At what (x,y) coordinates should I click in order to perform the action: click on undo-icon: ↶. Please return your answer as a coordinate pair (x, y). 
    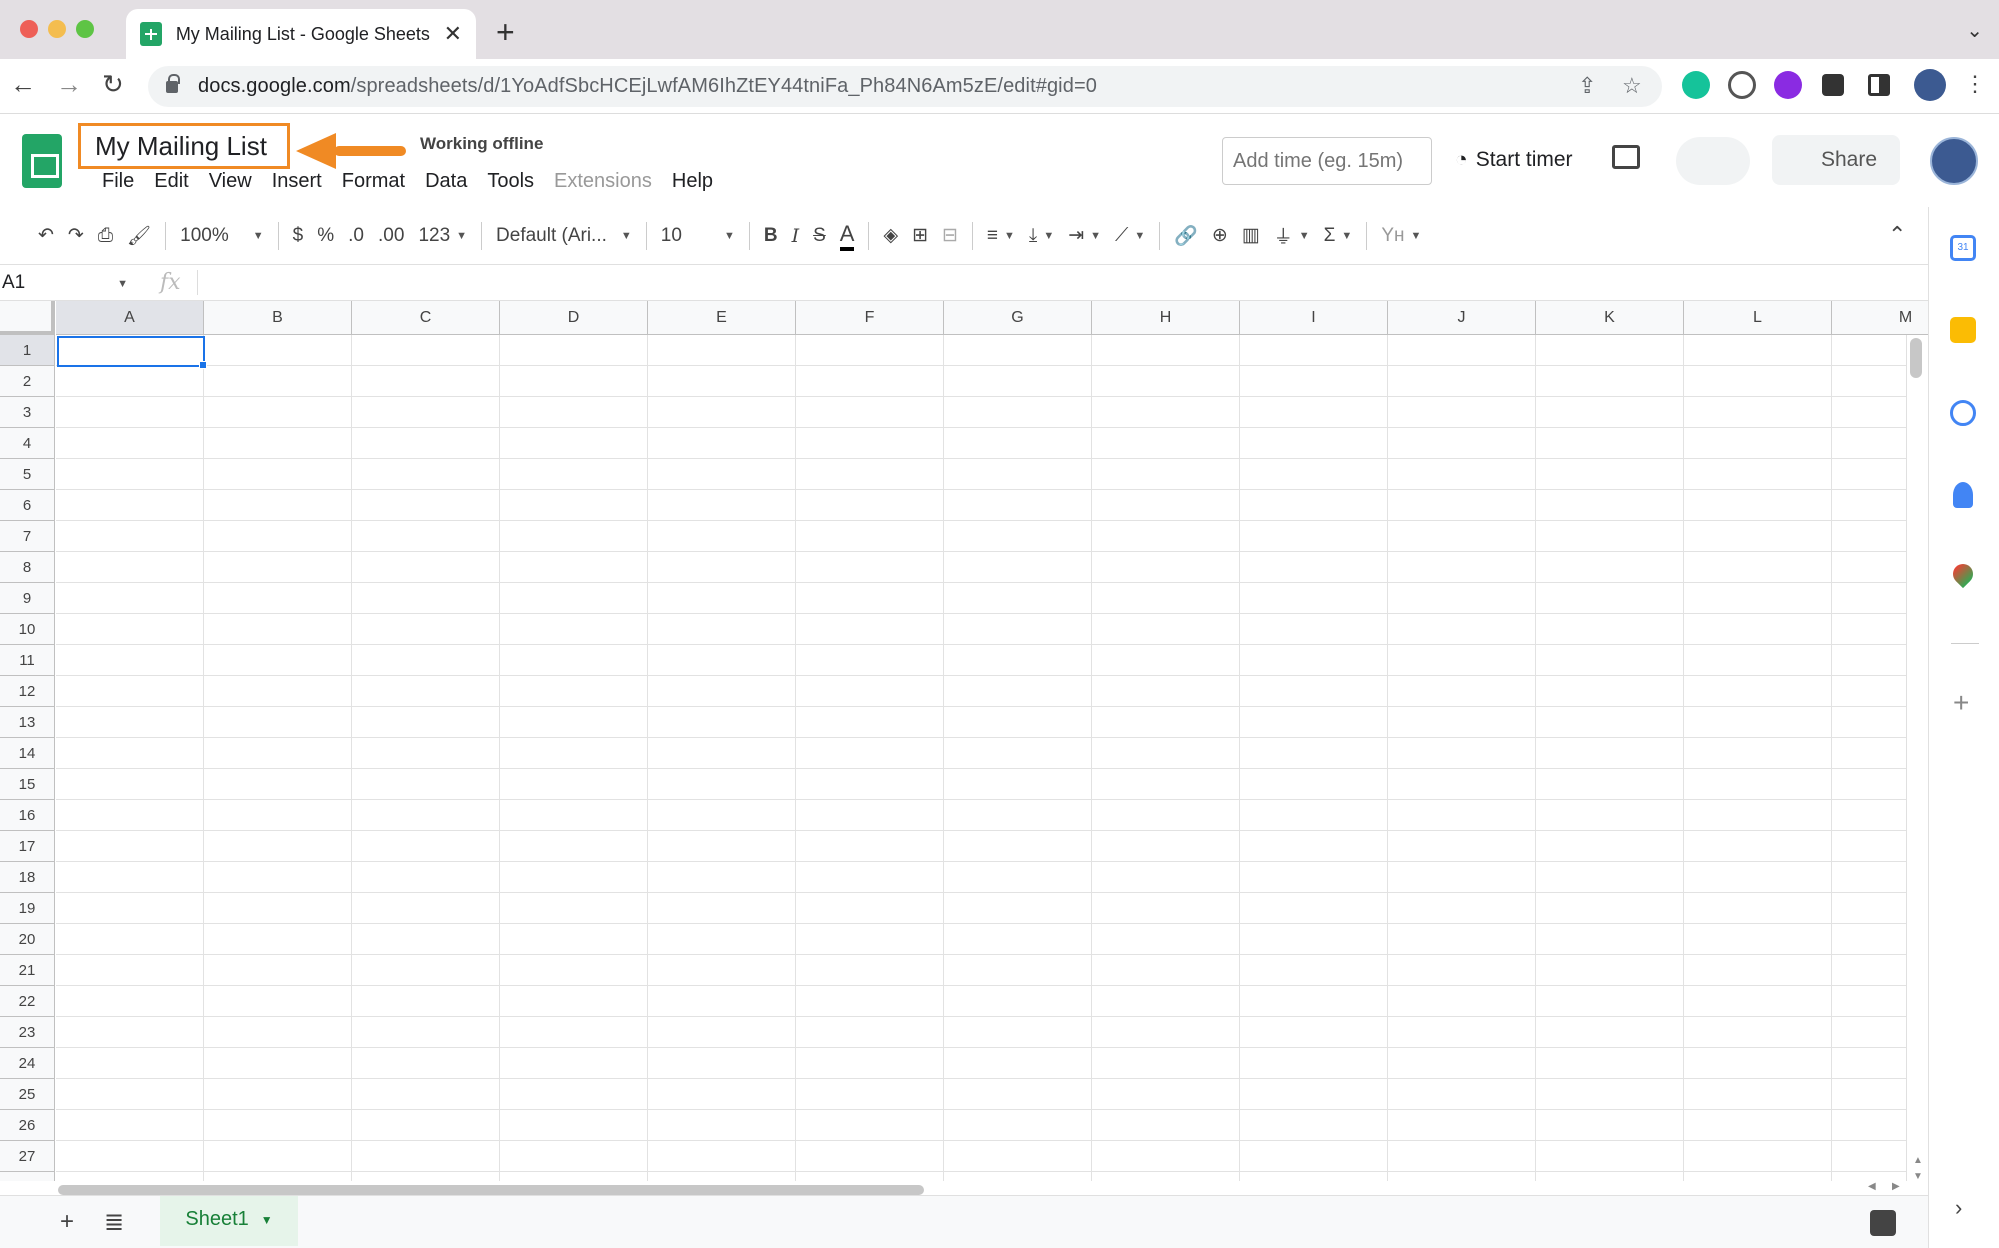
    Looking at the image, I should click on (46, 236).